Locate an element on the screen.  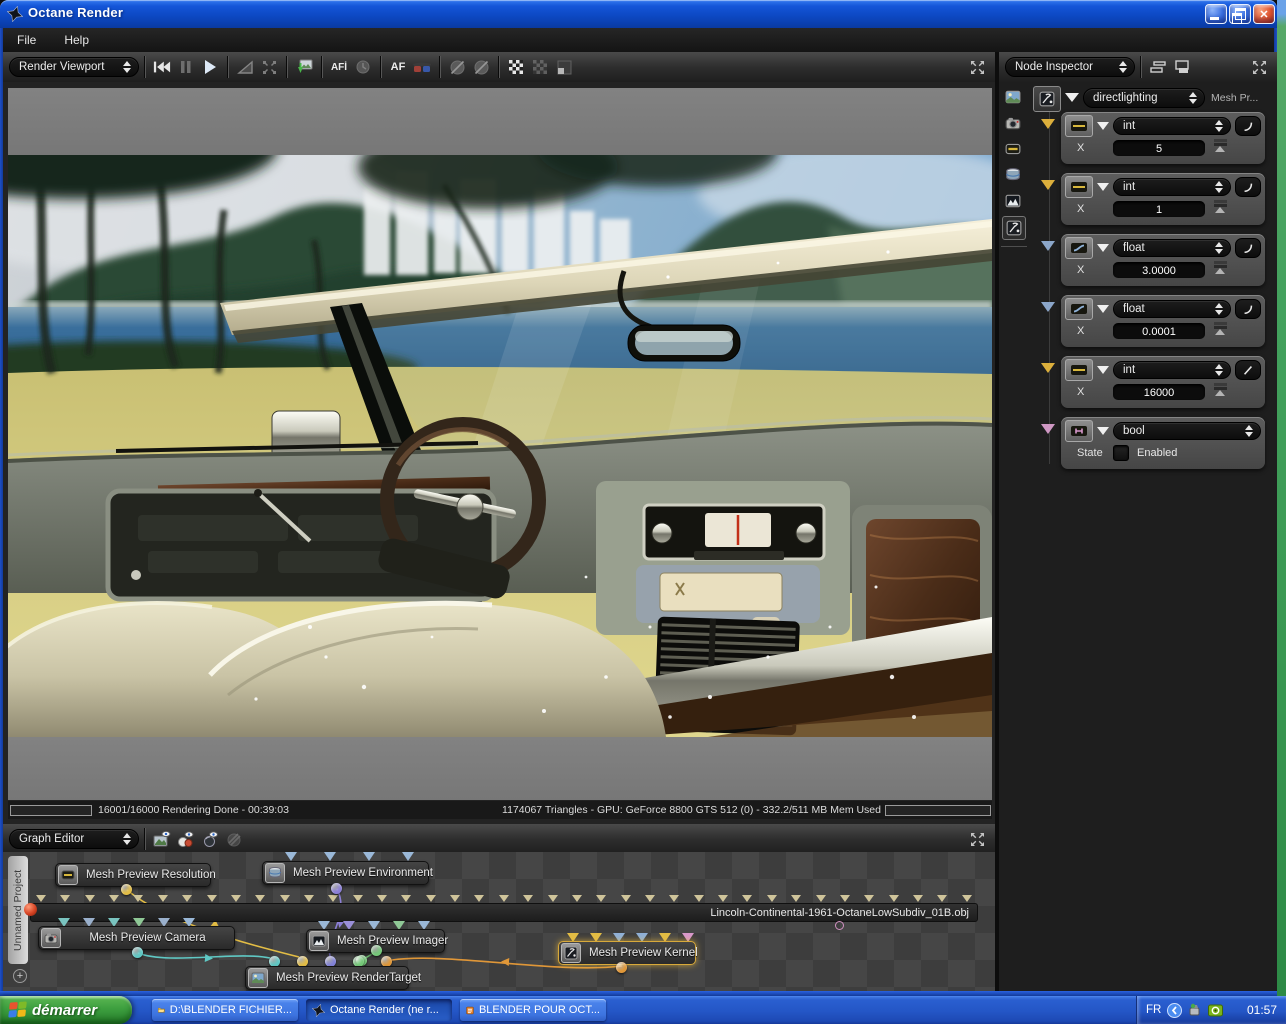
dock-window-button is located at coordinates (1182, 67).